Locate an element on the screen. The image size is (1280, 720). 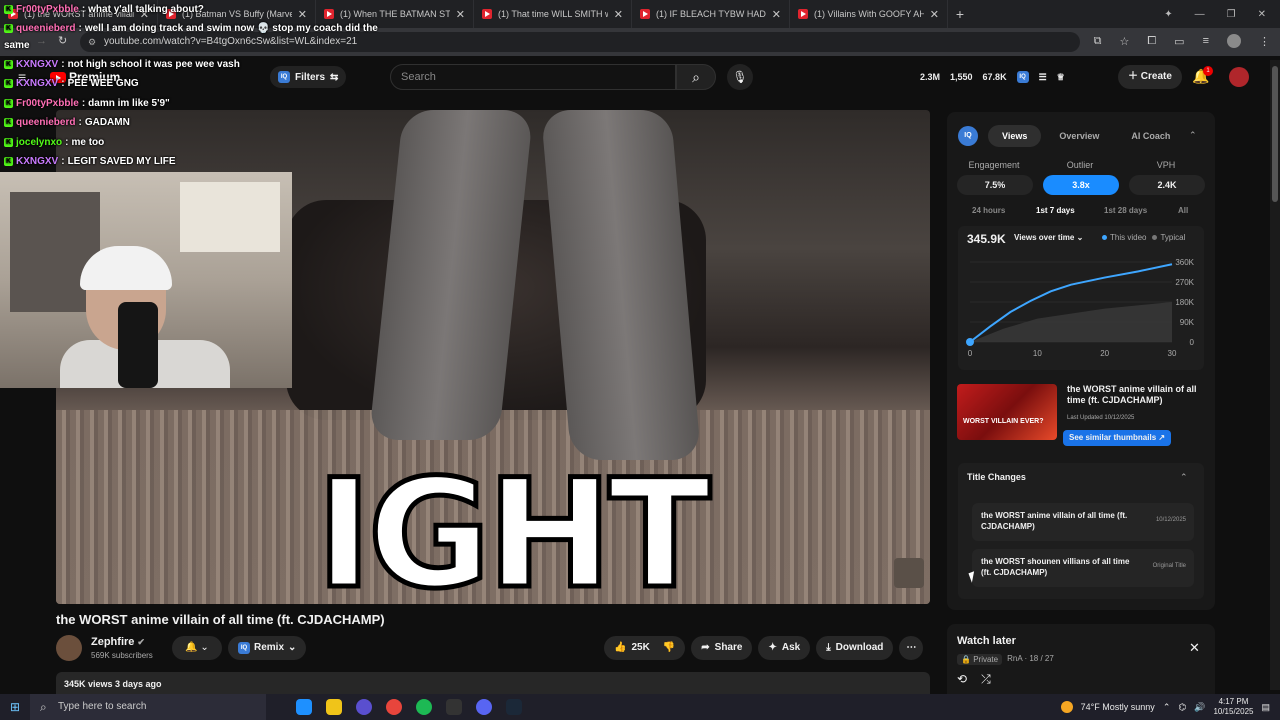
chat-user: Fr00tyPxbble is located at coordinates (47, 9).